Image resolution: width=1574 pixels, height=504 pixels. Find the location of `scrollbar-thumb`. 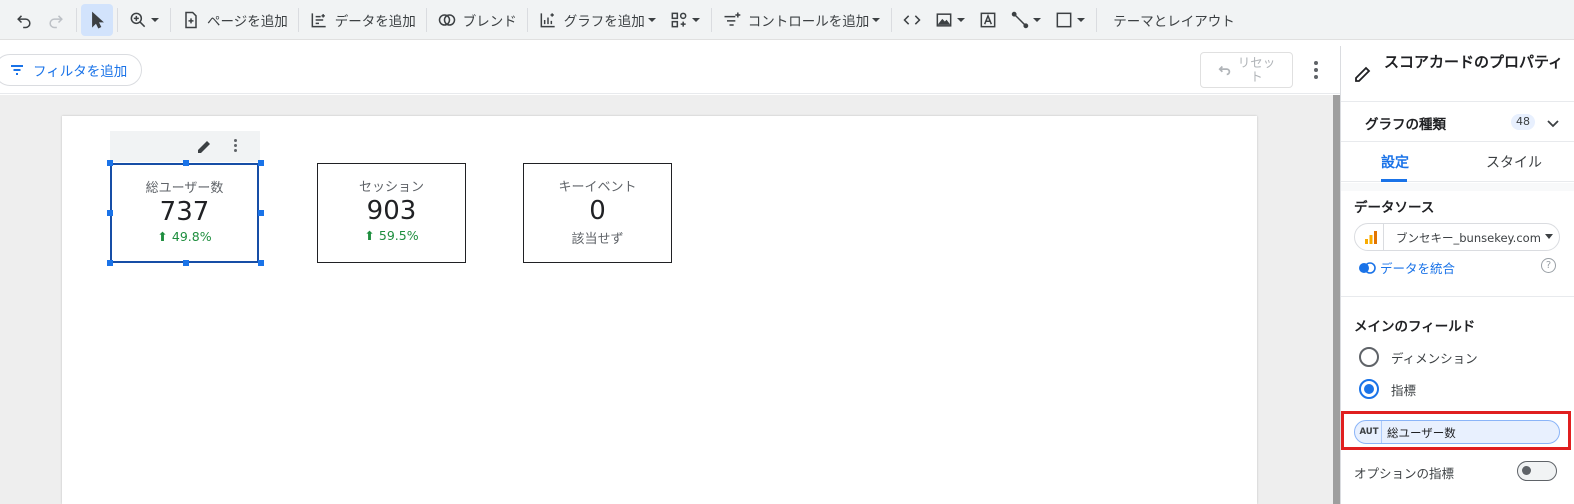

scrollbar-thumb is located at coordinates (1336, 299).